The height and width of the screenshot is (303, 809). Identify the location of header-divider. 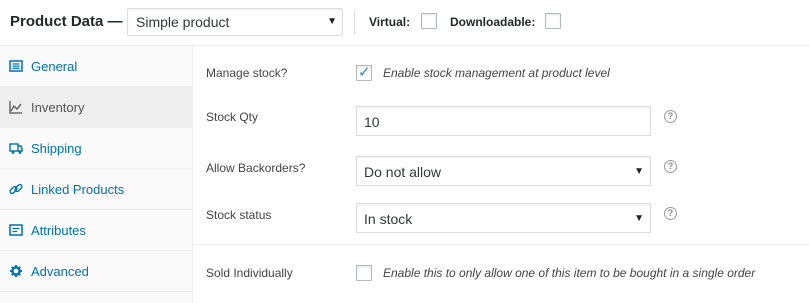
(354, 22).